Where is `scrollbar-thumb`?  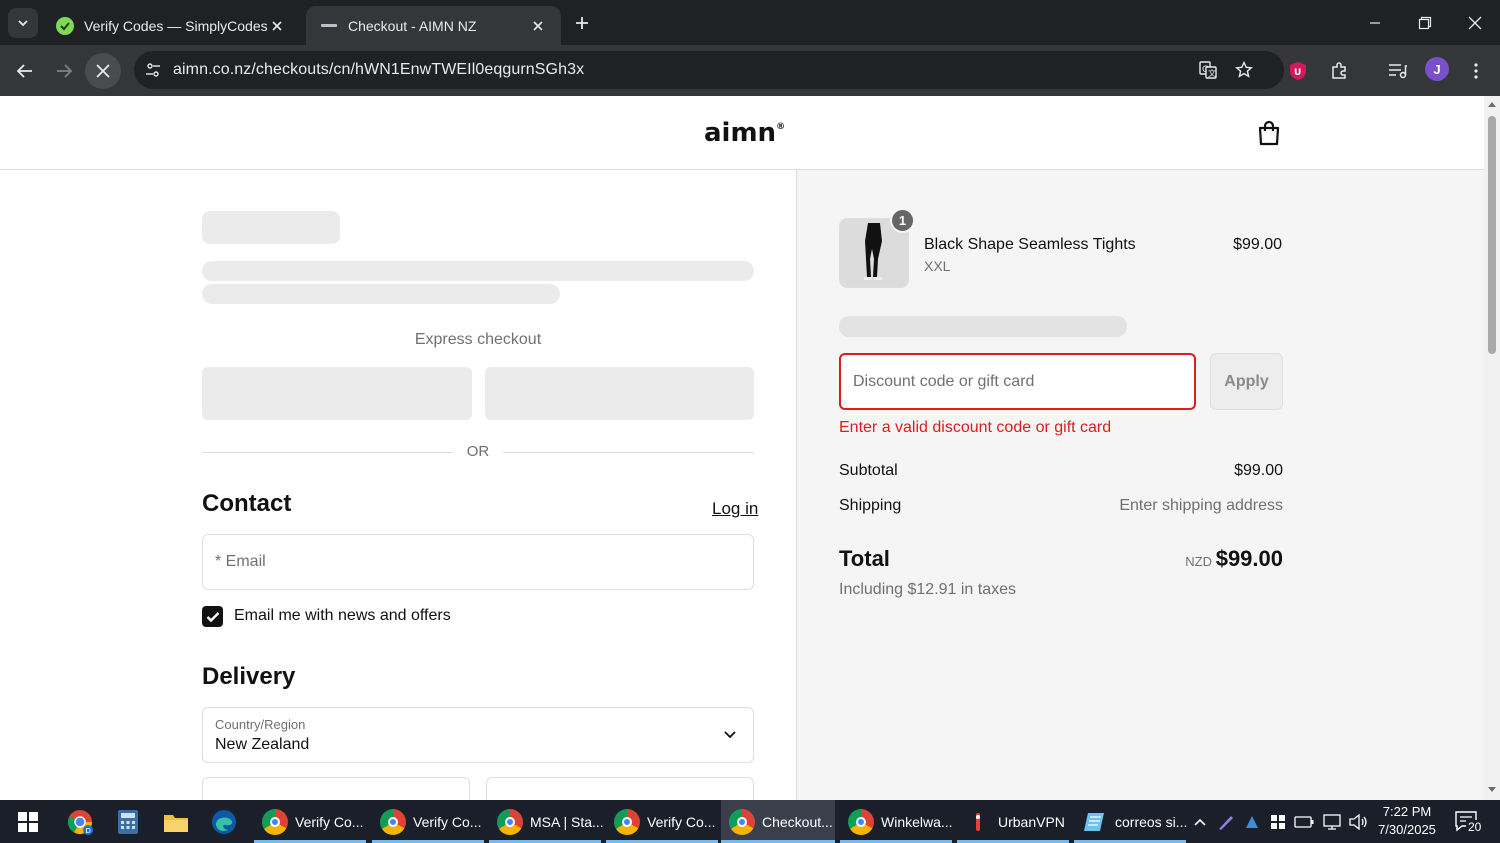 scrollbar-thumb is located at coordinates (1492, 235).